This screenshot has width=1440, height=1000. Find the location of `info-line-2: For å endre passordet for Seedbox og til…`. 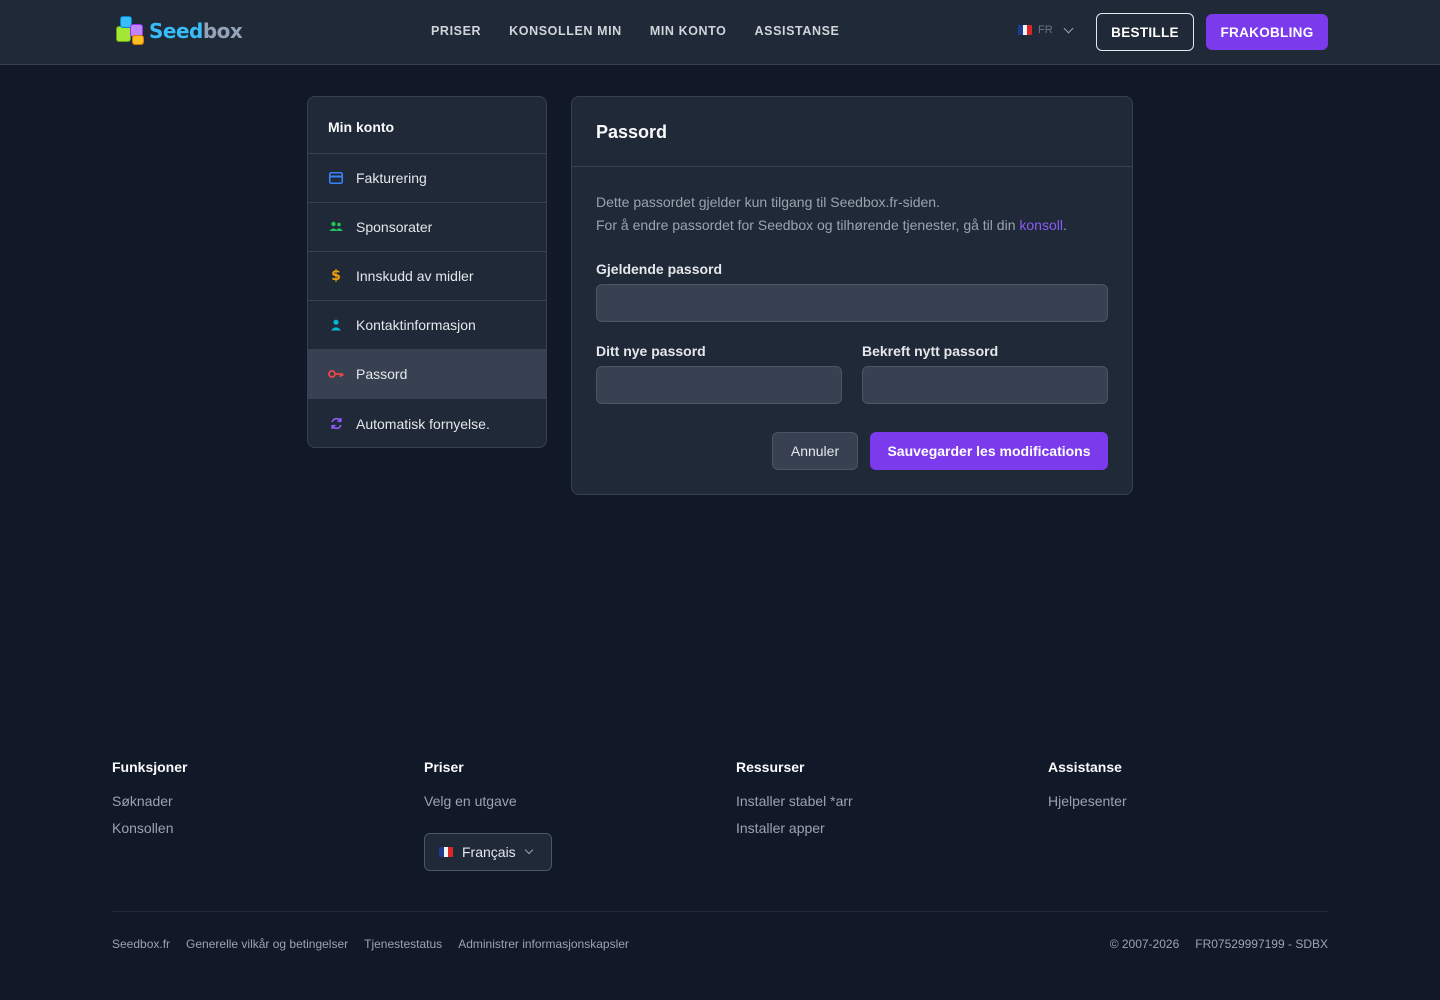

info-line-2: For å endre passordet for Seedbox og til… is located at coordinates (806, 225).